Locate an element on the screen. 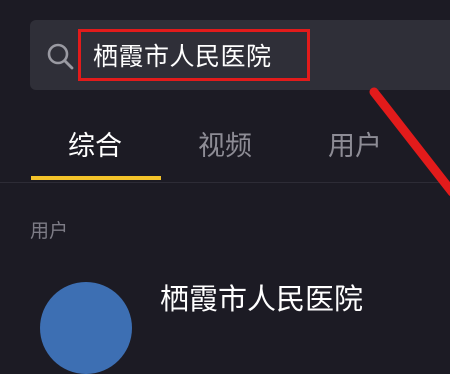 This screenshot has height=374, width=450. divider is located at coordinates (225, 182).